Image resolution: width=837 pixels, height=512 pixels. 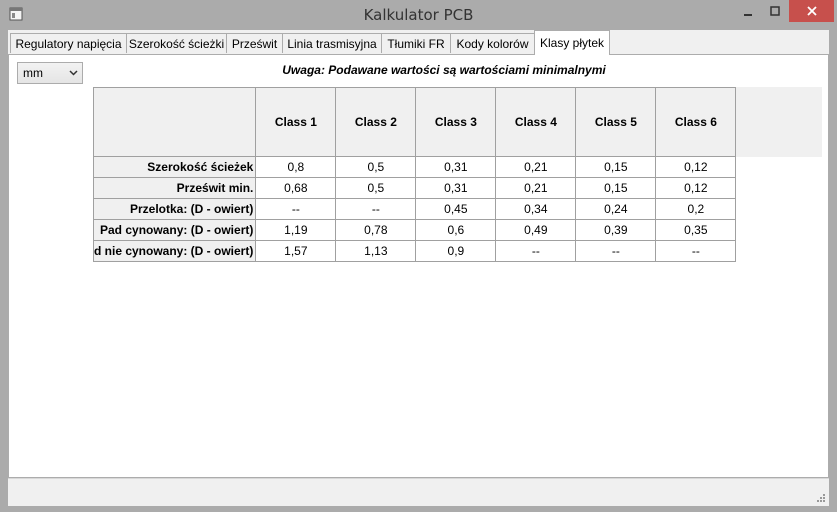 I want to click on tab-tlumiki-fr: Tłumiki FR, so click(x=416, y=43).